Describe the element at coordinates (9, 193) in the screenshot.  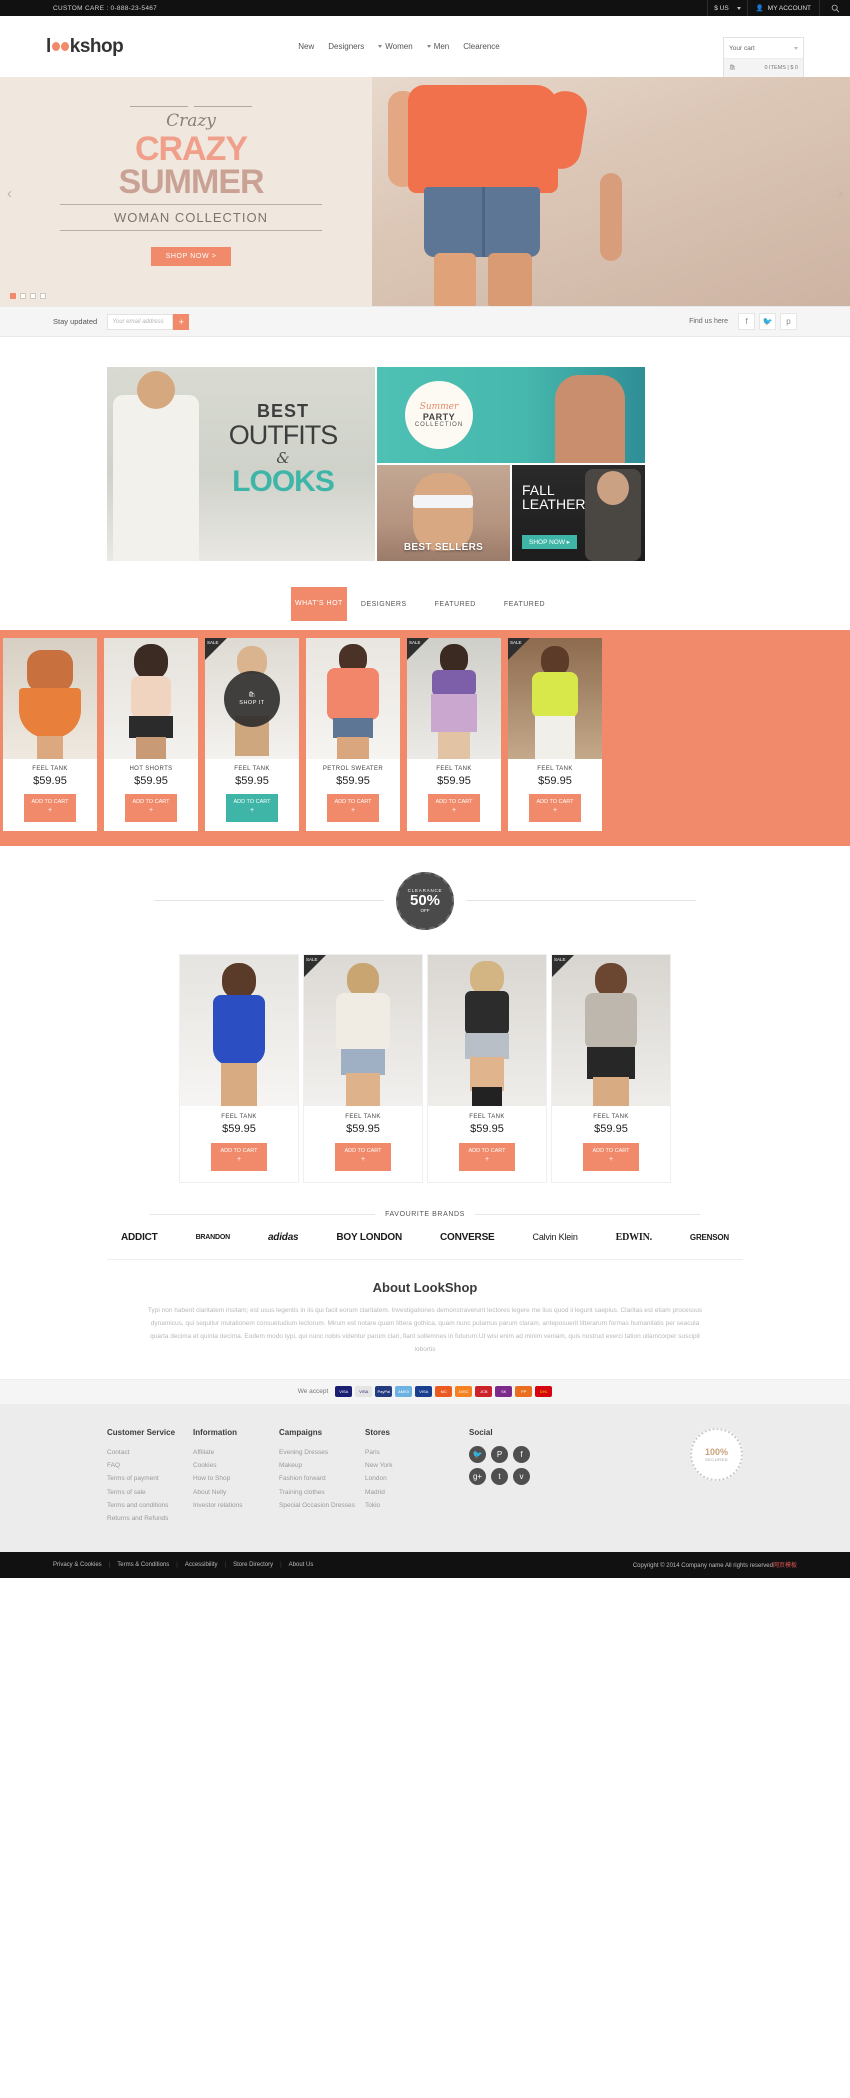
I see `slider-prev-arrow: ‹` at that location.